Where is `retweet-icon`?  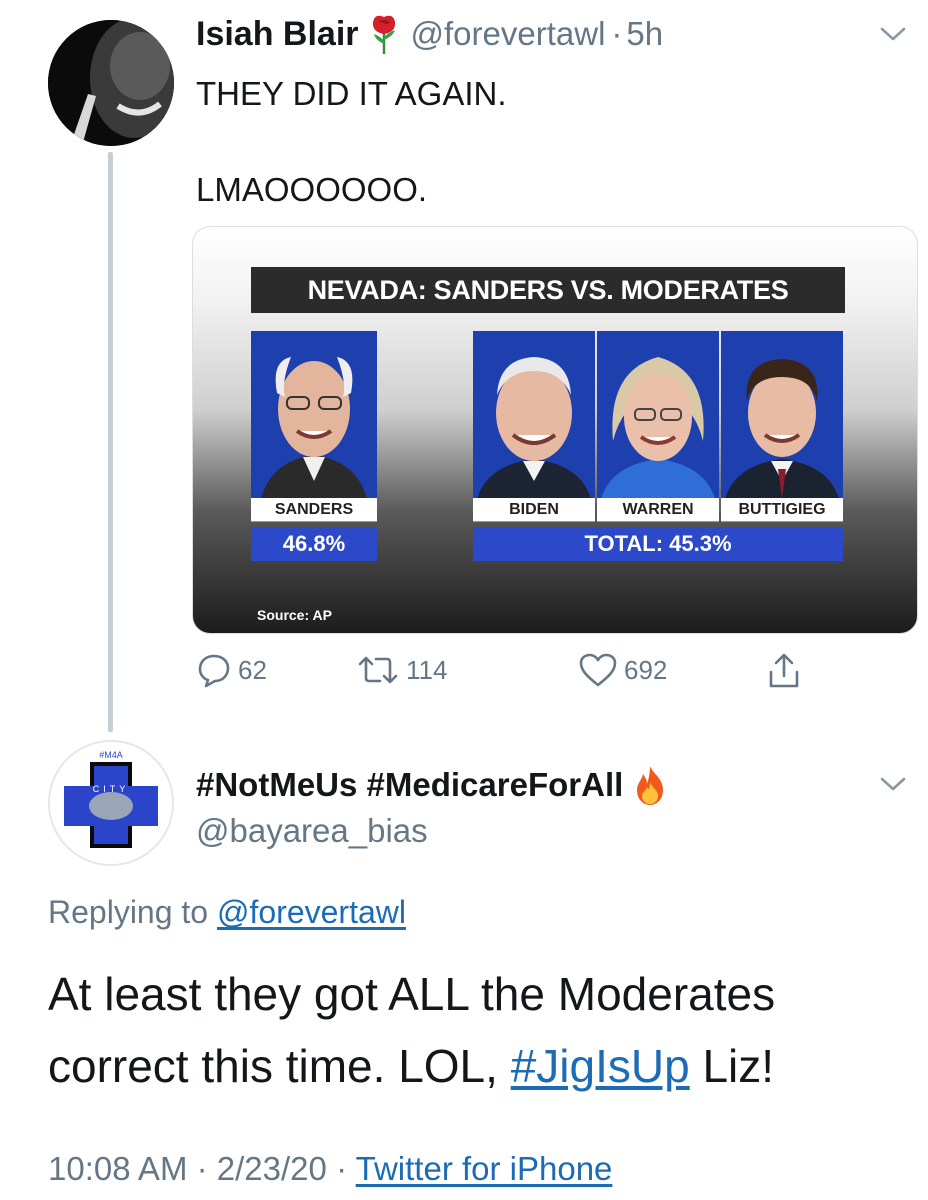
retweet-icon is located at coordinates (378, 670).